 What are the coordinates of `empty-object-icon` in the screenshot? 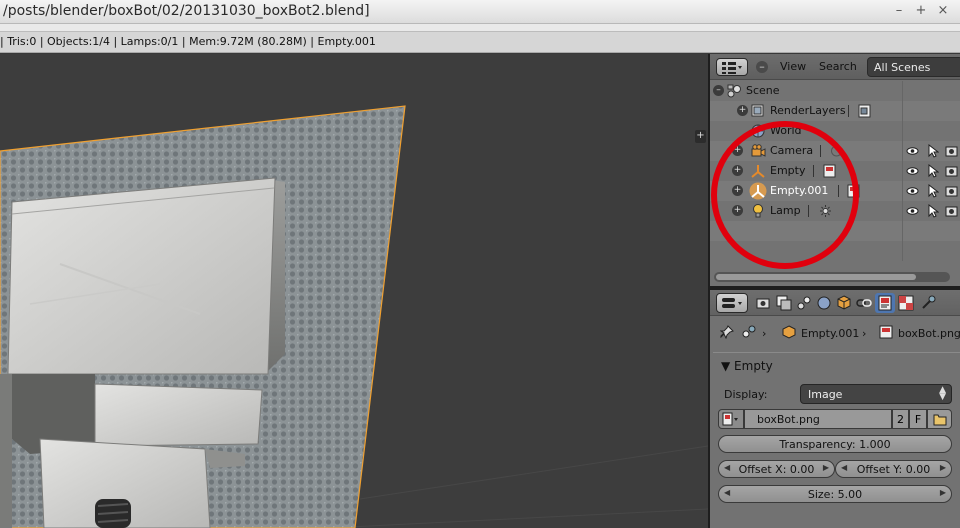 It's located at (758, 171).